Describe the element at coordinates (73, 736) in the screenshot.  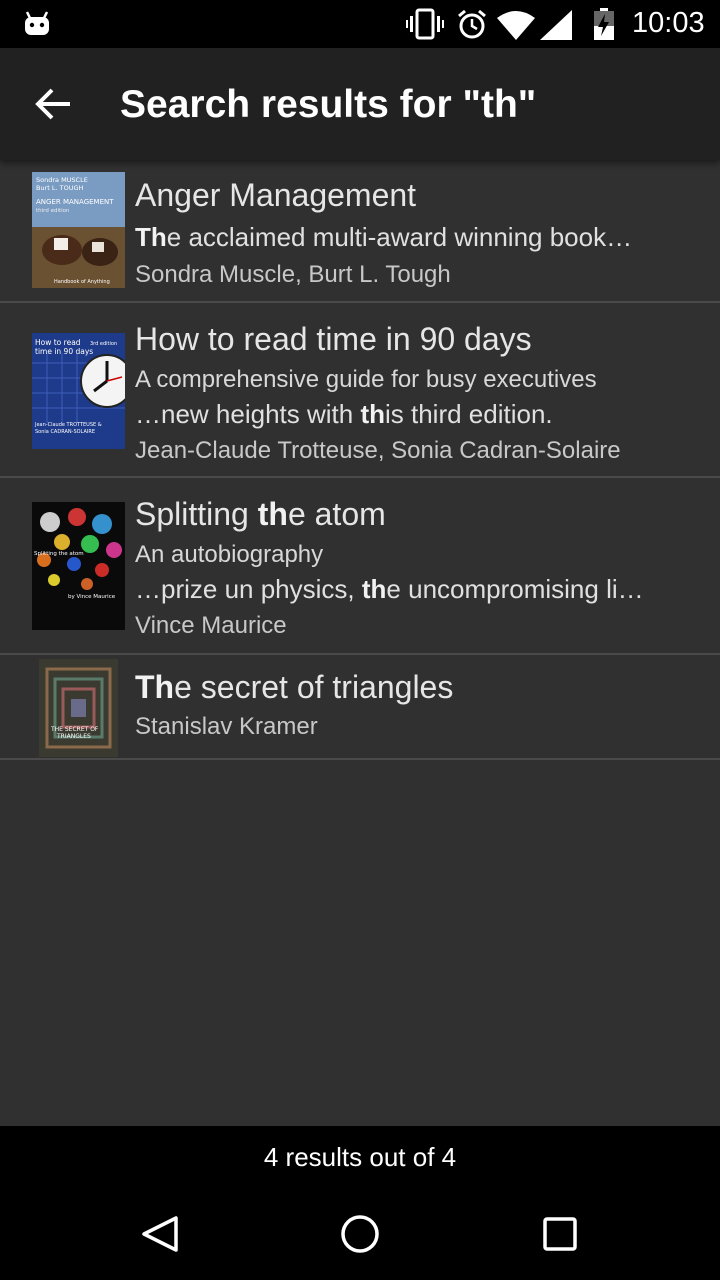
I see `svg-text: TRIANGLES` at that location.